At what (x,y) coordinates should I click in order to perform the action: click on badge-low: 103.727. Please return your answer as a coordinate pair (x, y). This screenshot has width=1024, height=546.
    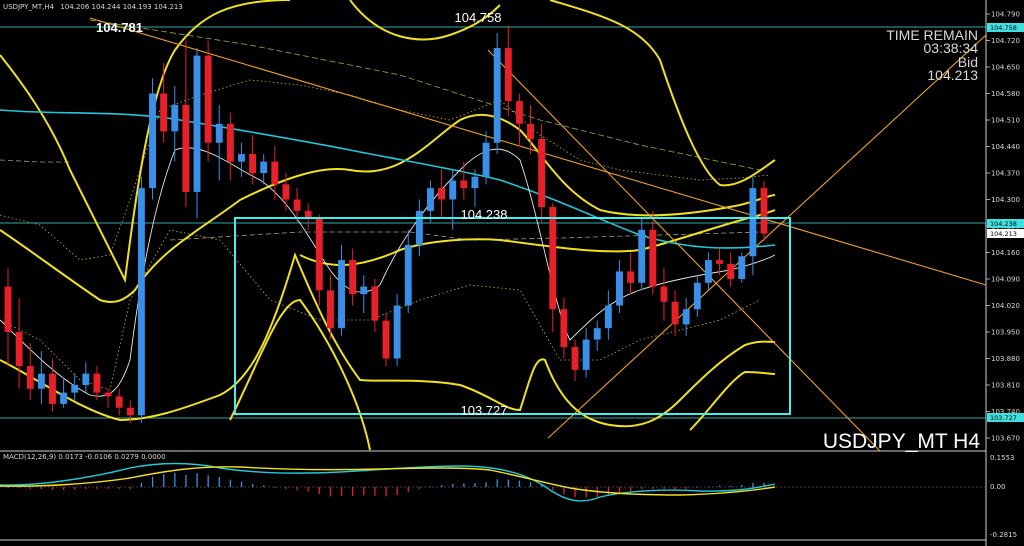
    Looking at the image, I should click on (1003, 418).